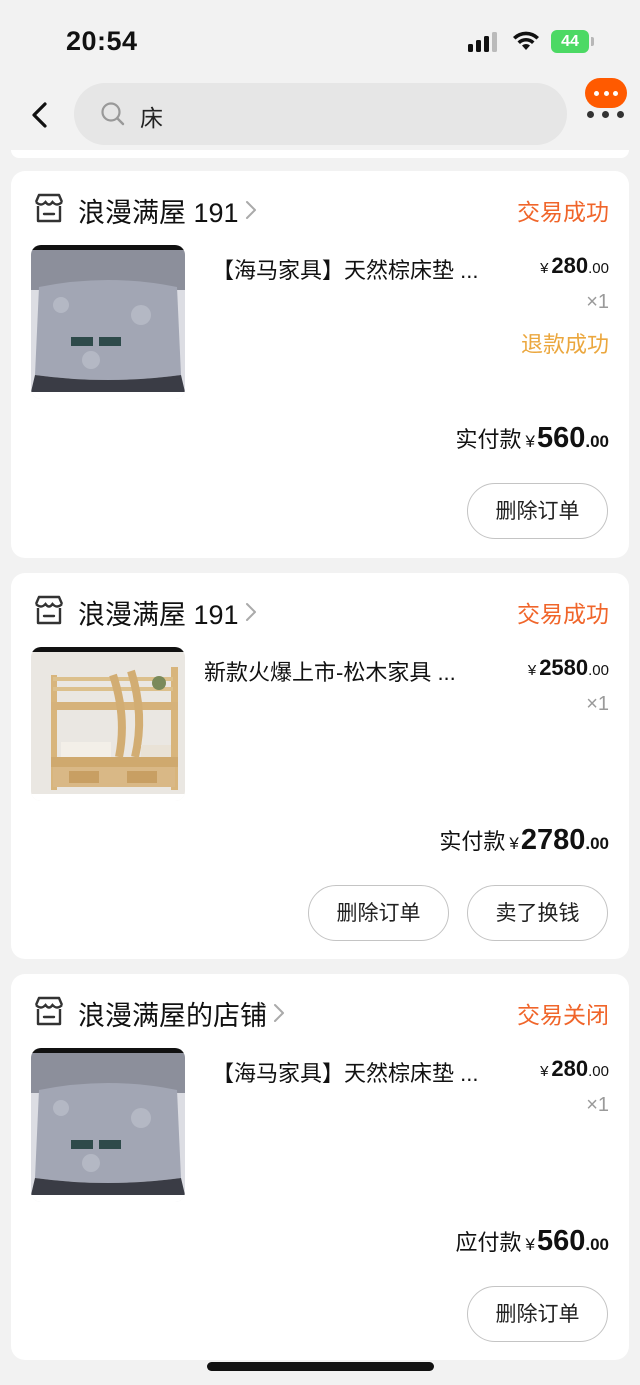 The height and width of the screenshot is (1385, 640). I want to click on search-input: 床, so click(320, 114).